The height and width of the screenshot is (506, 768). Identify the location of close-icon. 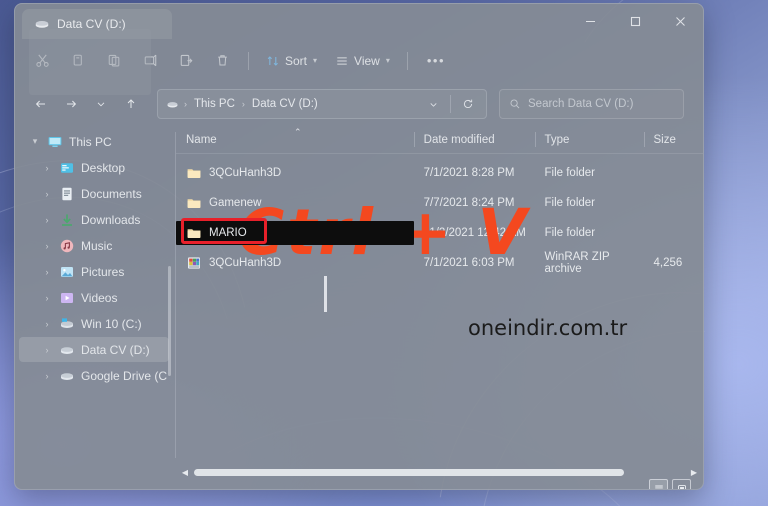
(680, 21).